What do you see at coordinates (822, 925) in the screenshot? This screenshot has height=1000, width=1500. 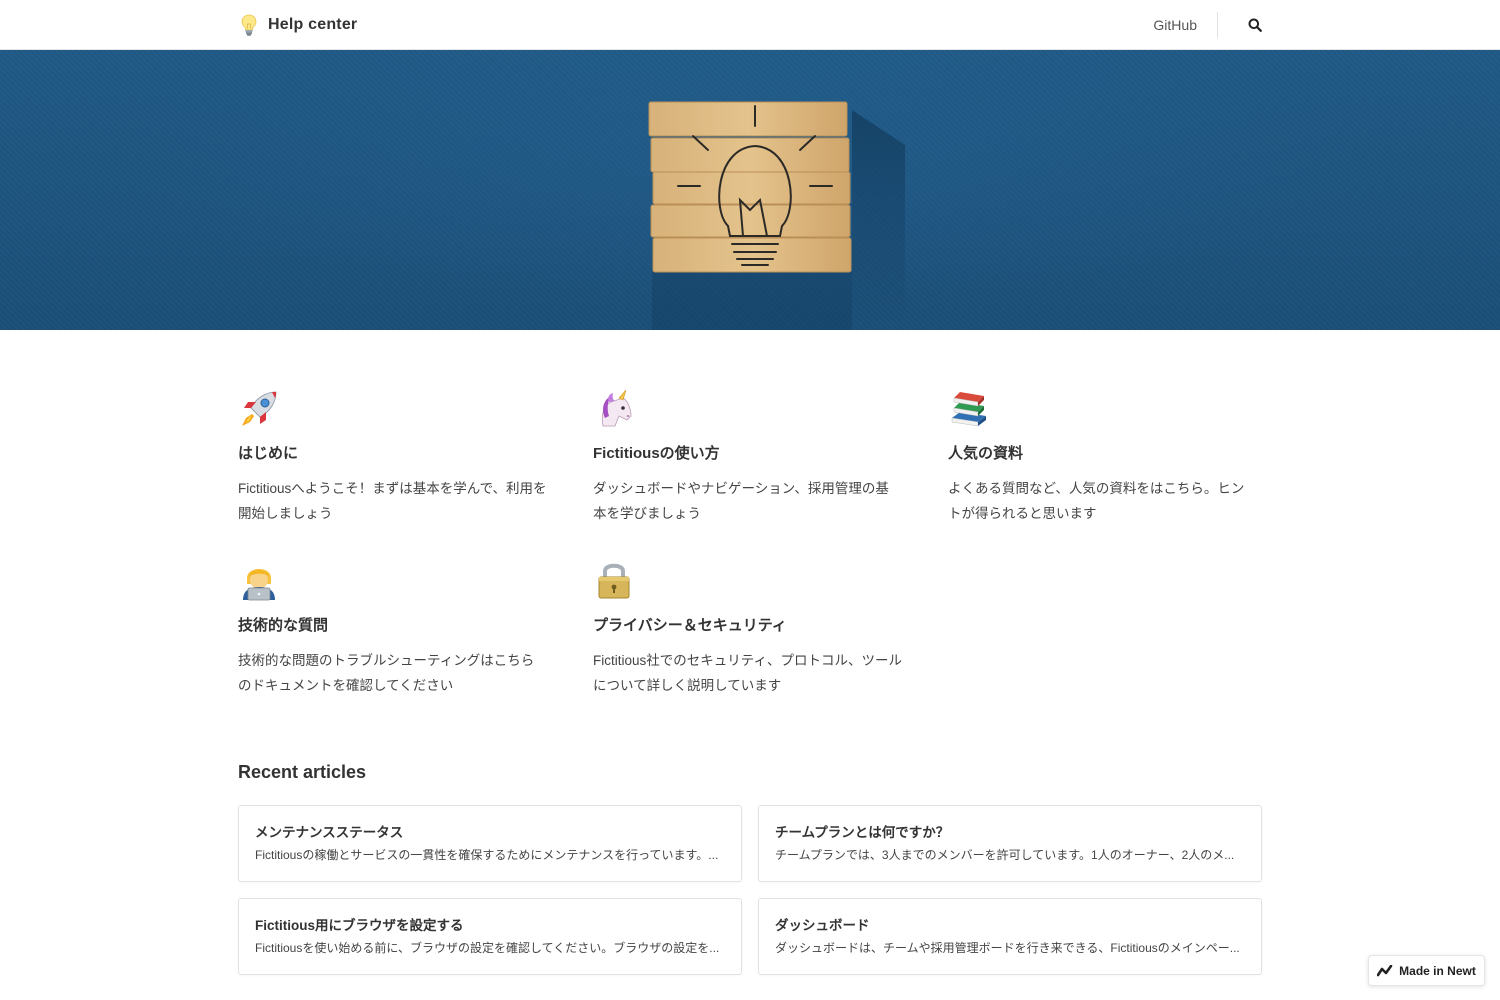 I see `article-title: ダッシュボード` at bounding box center [822, 925].